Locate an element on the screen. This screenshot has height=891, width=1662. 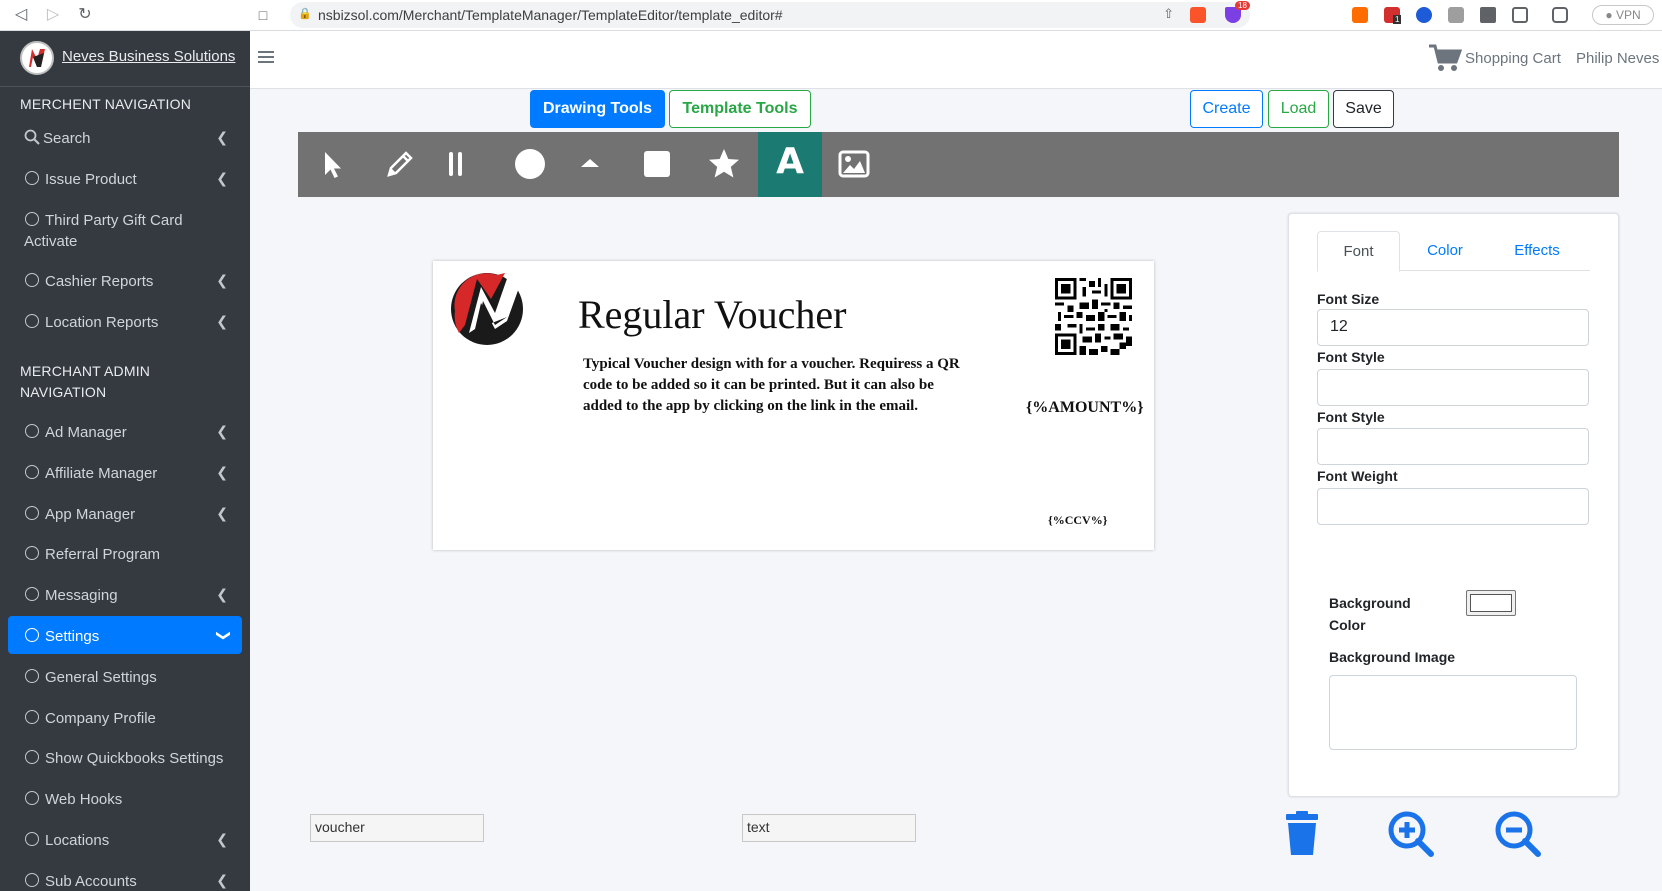
rectangle-icon is located at coordinates (657, 164).